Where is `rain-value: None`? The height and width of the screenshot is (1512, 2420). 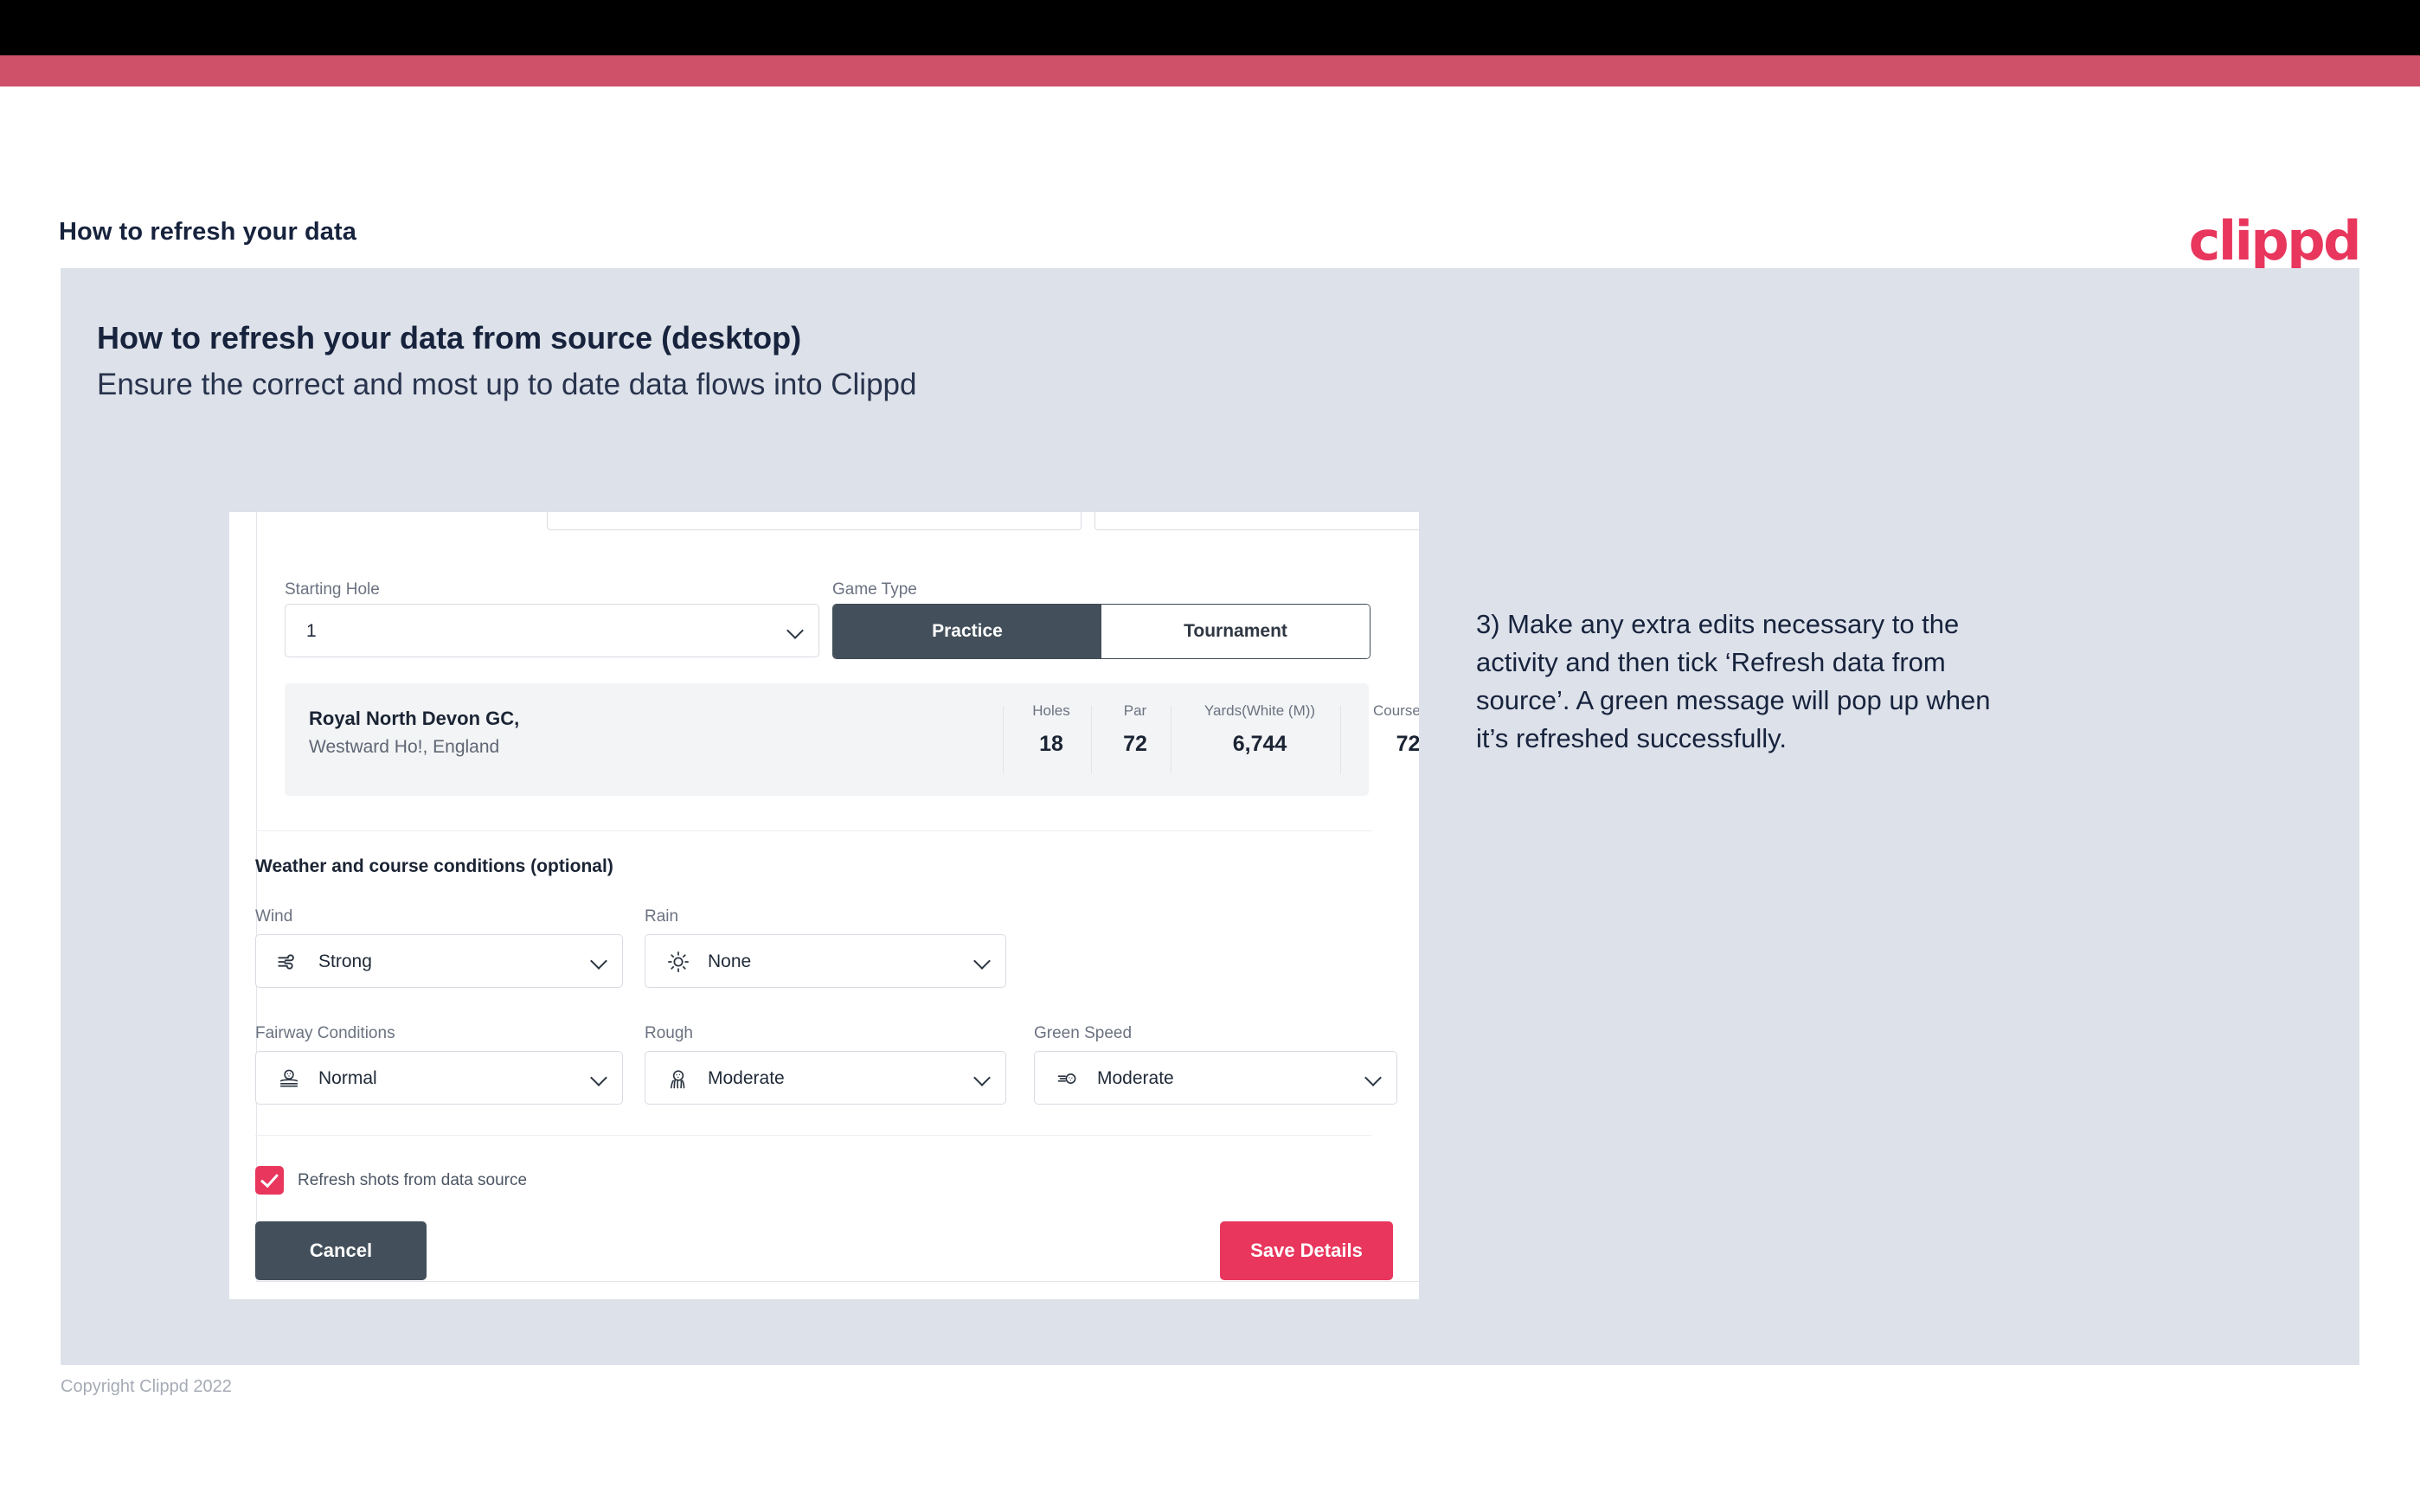
rain-value: None is located at coordinates (730, 961).